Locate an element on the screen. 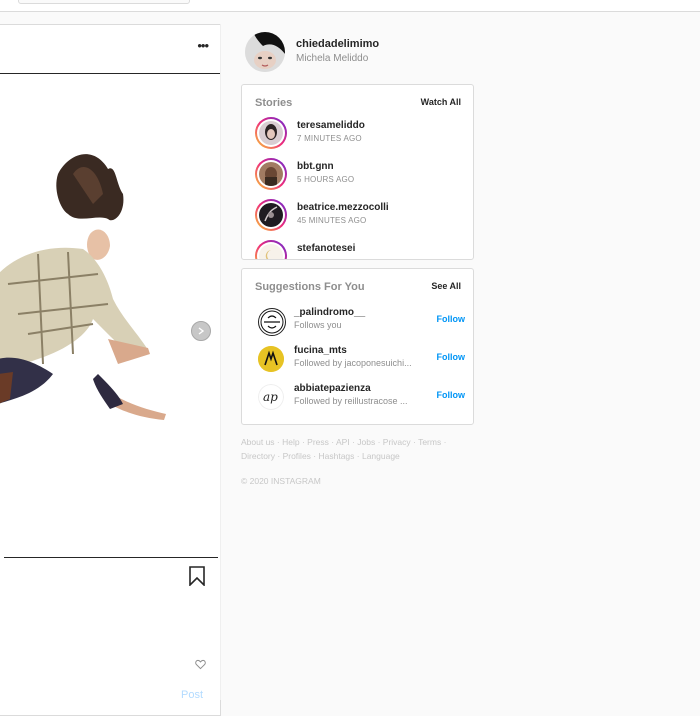  footer-link: About us is located at coordinates (258, 442).